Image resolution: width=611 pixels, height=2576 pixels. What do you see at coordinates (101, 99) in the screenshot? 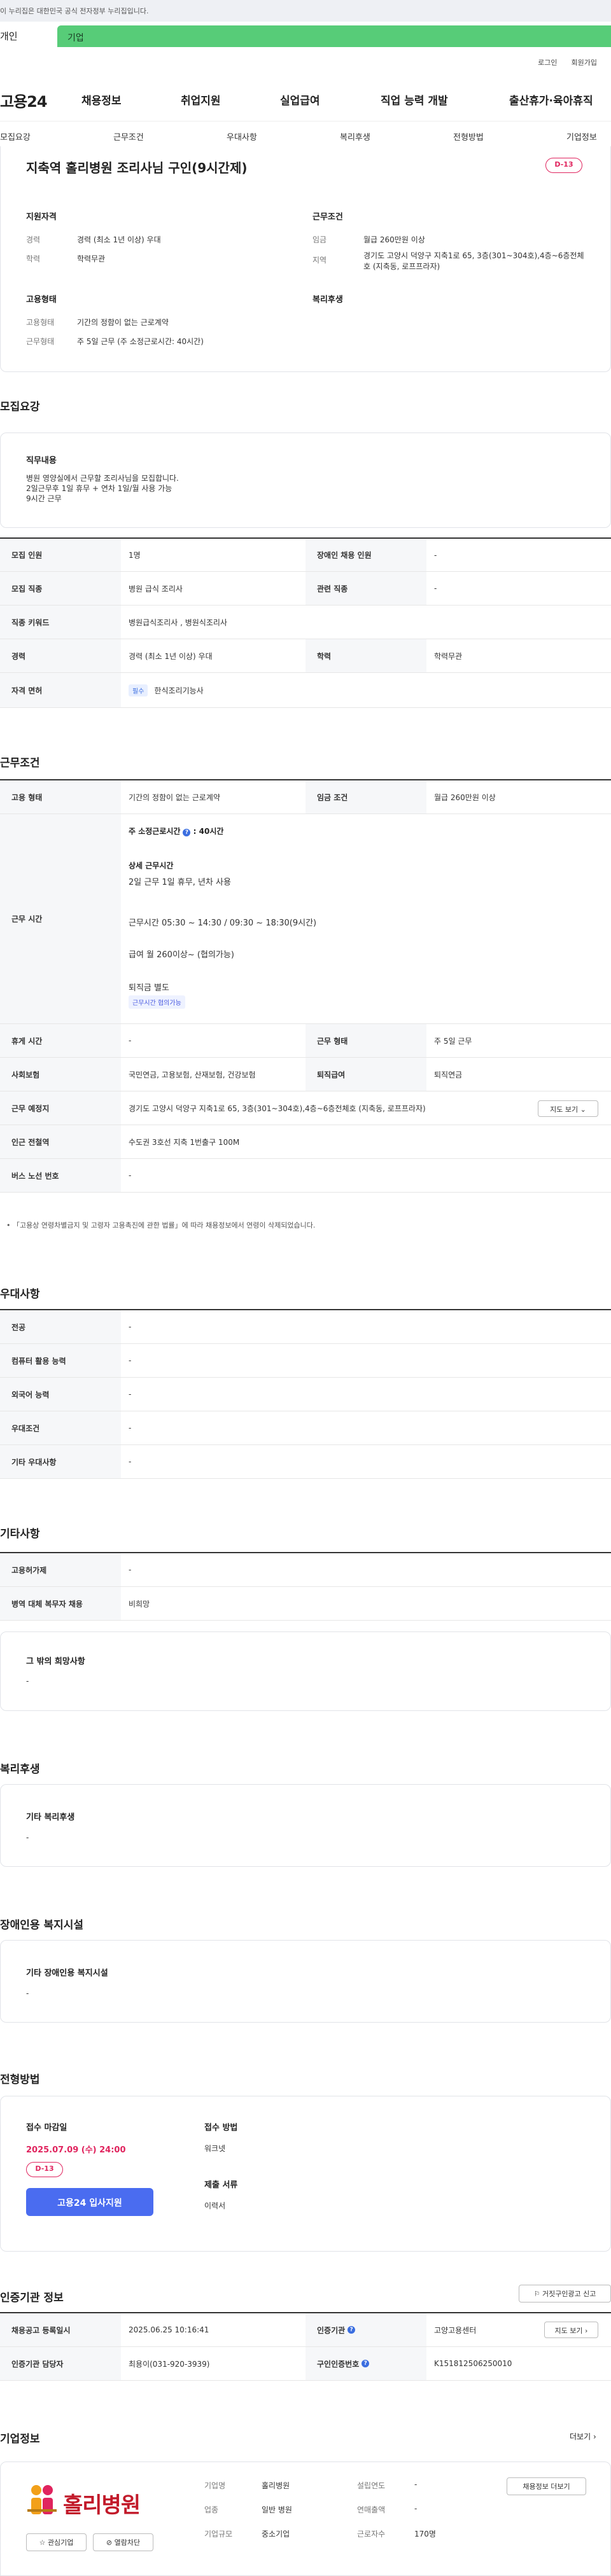
I see `gnb-job-info: 채용정보` at bounding box center [101, 99].